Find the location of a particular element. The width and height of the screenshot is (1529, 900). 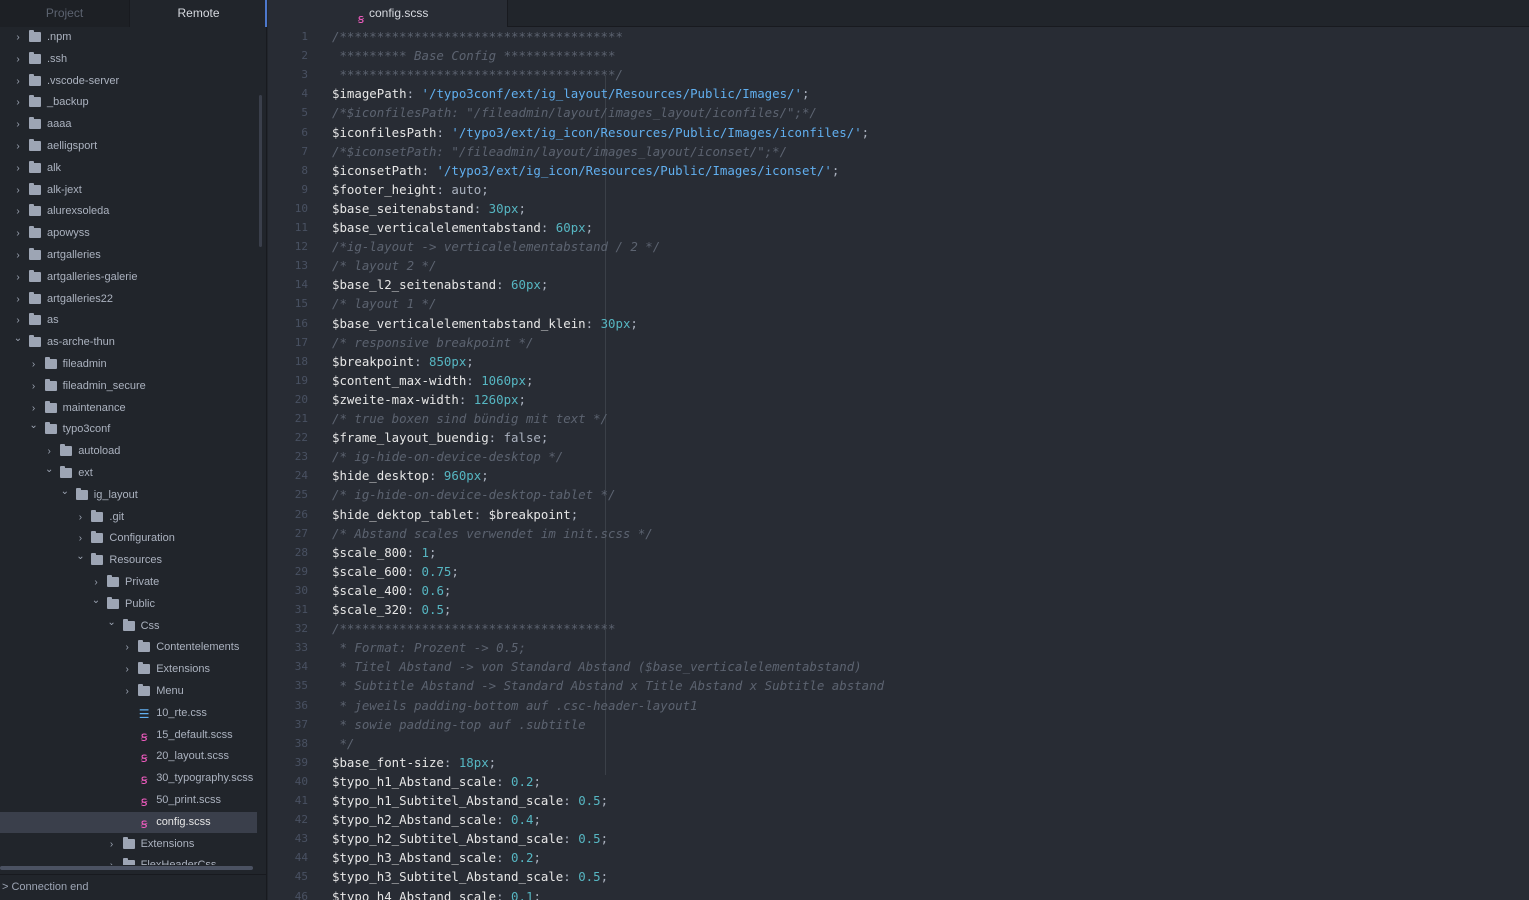

tree-vertical-scrollbar is located at coordinates (260, 171).